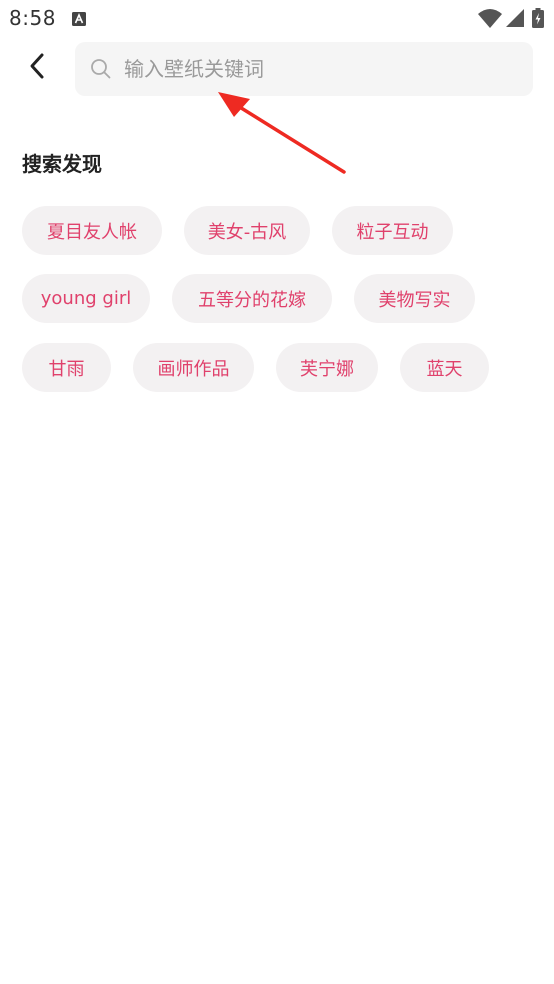 This screenshot has height=984, width=554. I want to click on chevron-left-icon, so click(38, 68).